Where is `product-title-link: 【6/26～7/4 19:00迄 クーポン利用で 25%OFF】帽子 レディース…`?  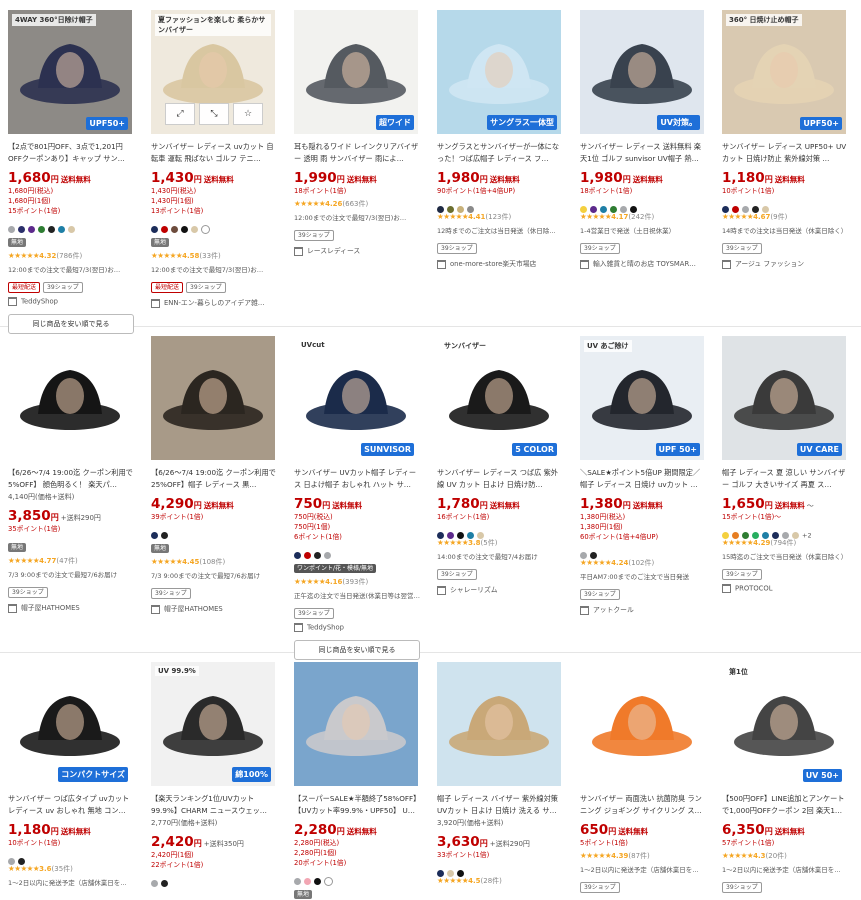
product-title-link: 【6/26～7/4 19:00迄 クーポン利用で 25%OFF】帽子 レディース… is located at coordinates (214, 478).